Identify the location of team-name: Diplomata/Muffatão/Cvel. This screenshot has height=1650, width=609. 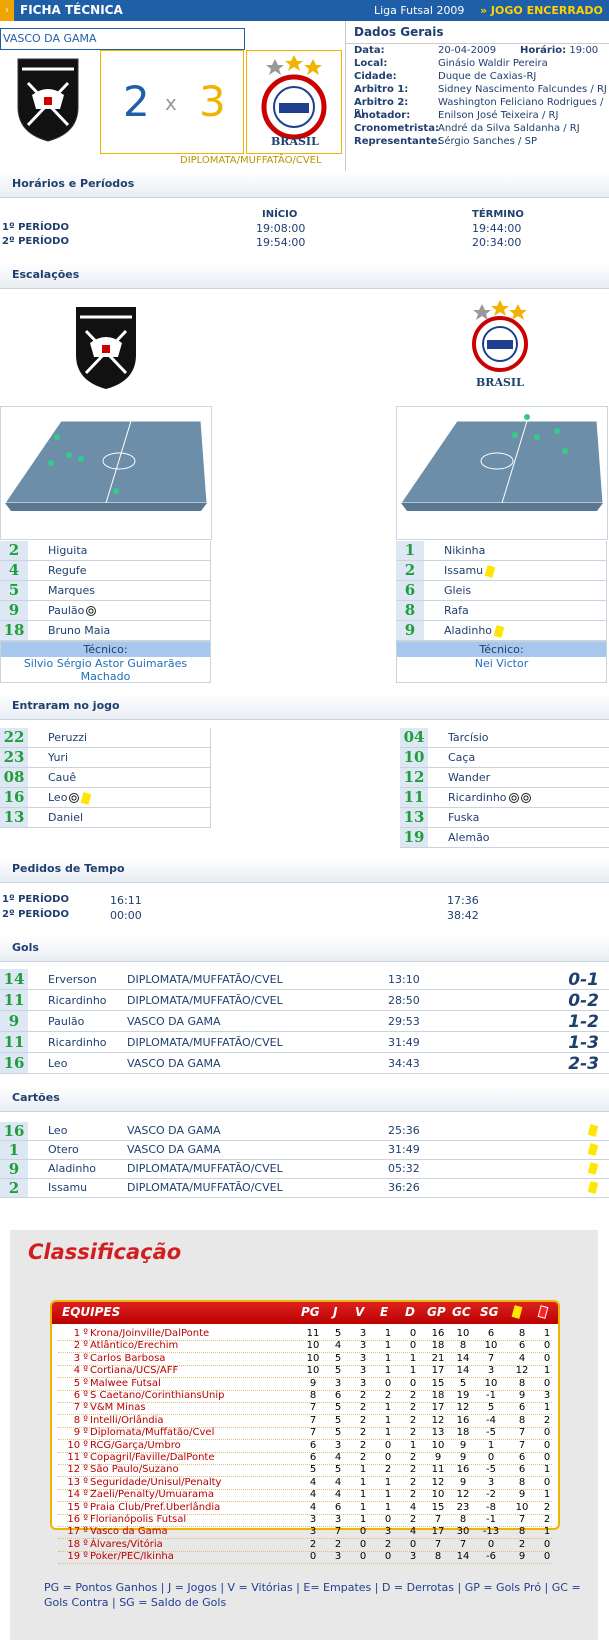
(152, 1432).